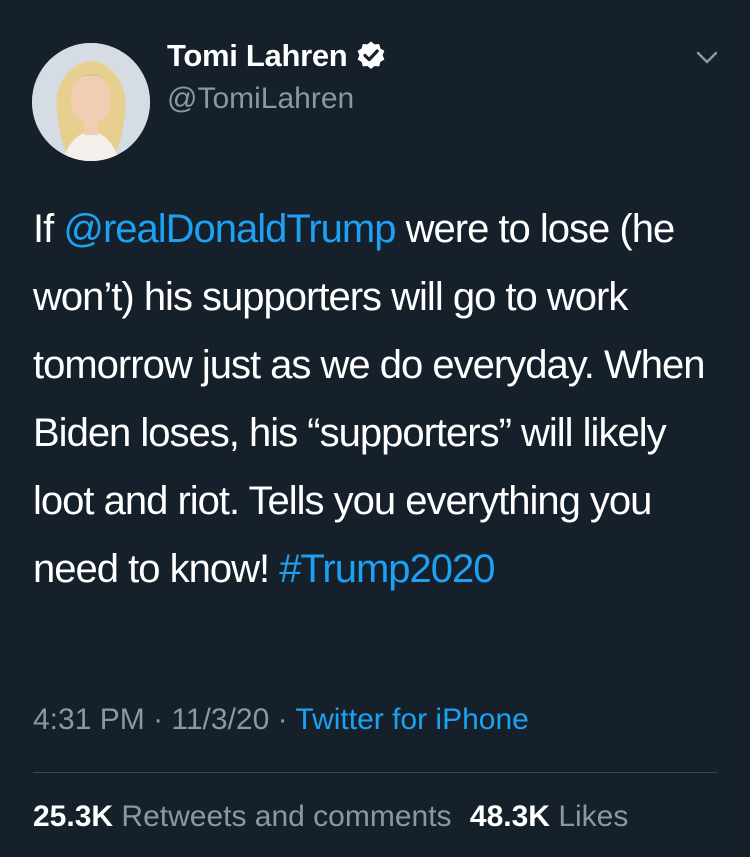 This screenshot has width=750, height=857. What do you see at coordinates (509, 816) in the screenshot?
I see `likes-count: 48.3K` at bounding box center [509, 816].